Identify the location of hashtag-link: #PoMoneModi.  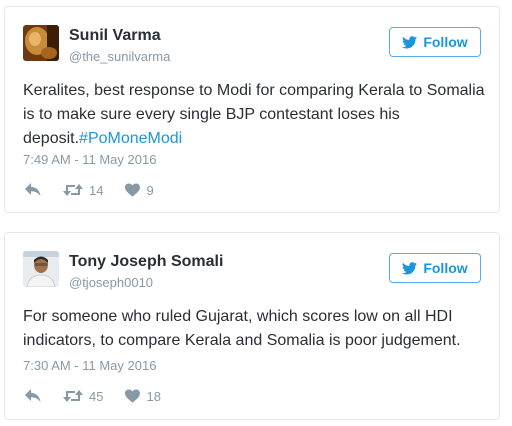
(130, 138).